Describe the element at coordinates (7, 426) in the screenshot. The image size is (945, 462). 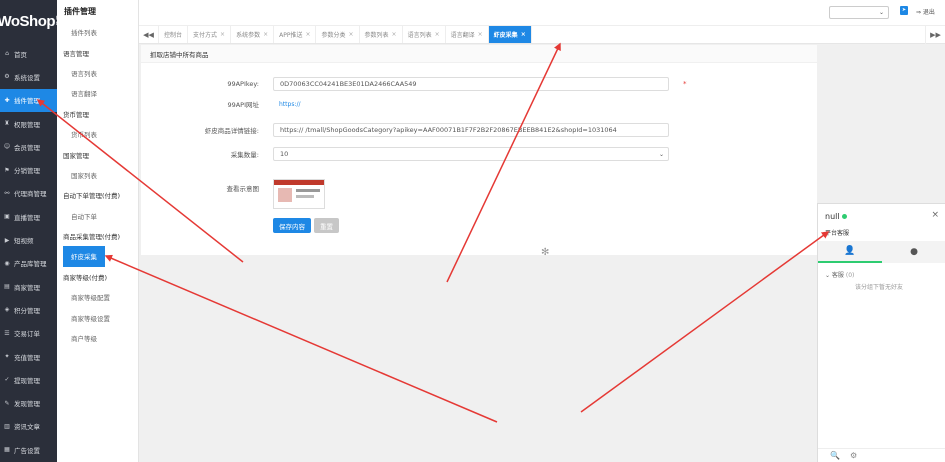
I see `article-icon: ▥` at that location.